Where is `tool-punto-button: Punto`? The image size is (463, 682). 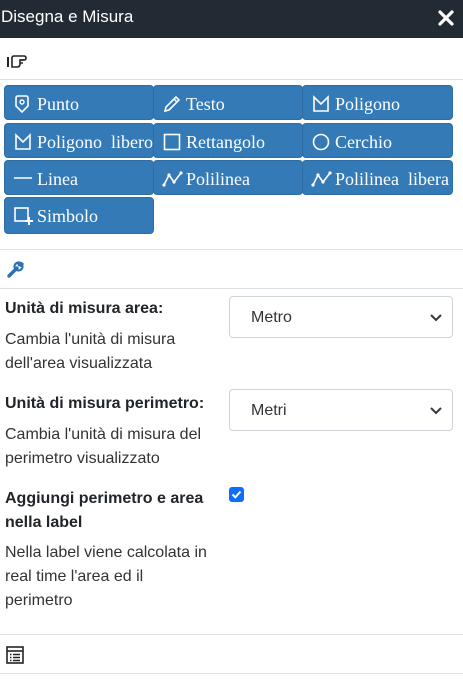
tool-punto-button: Punto is located at coordinates (79, 102).